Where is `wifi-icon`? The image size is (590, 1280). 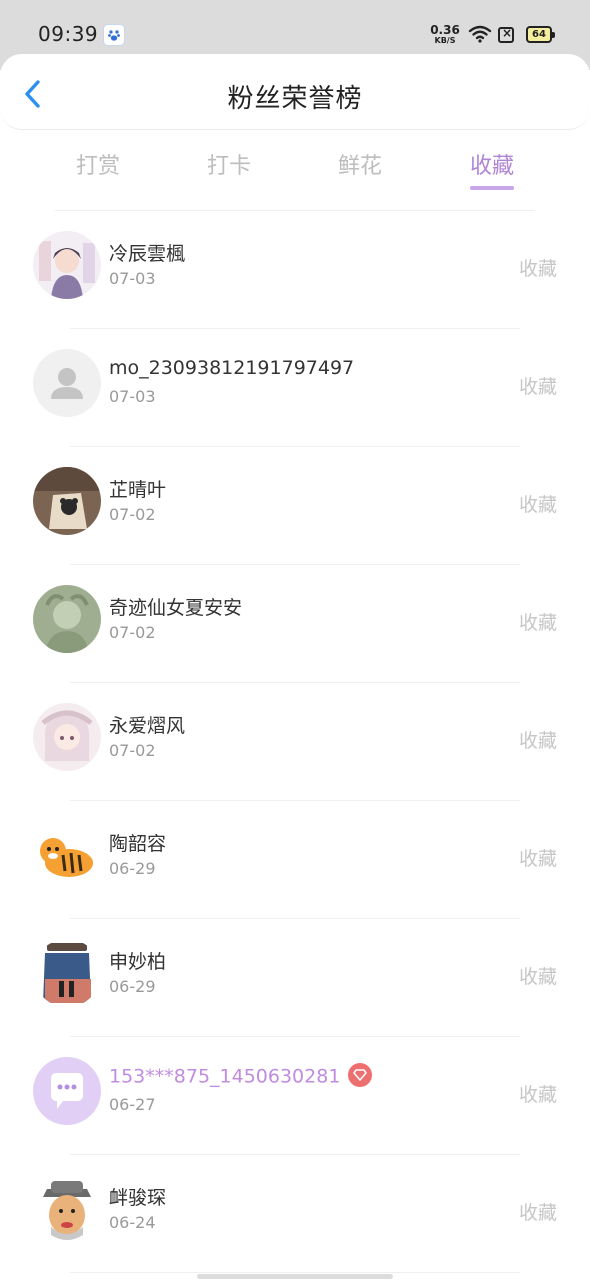
wifi-icon is located at coordinates (480, 34).